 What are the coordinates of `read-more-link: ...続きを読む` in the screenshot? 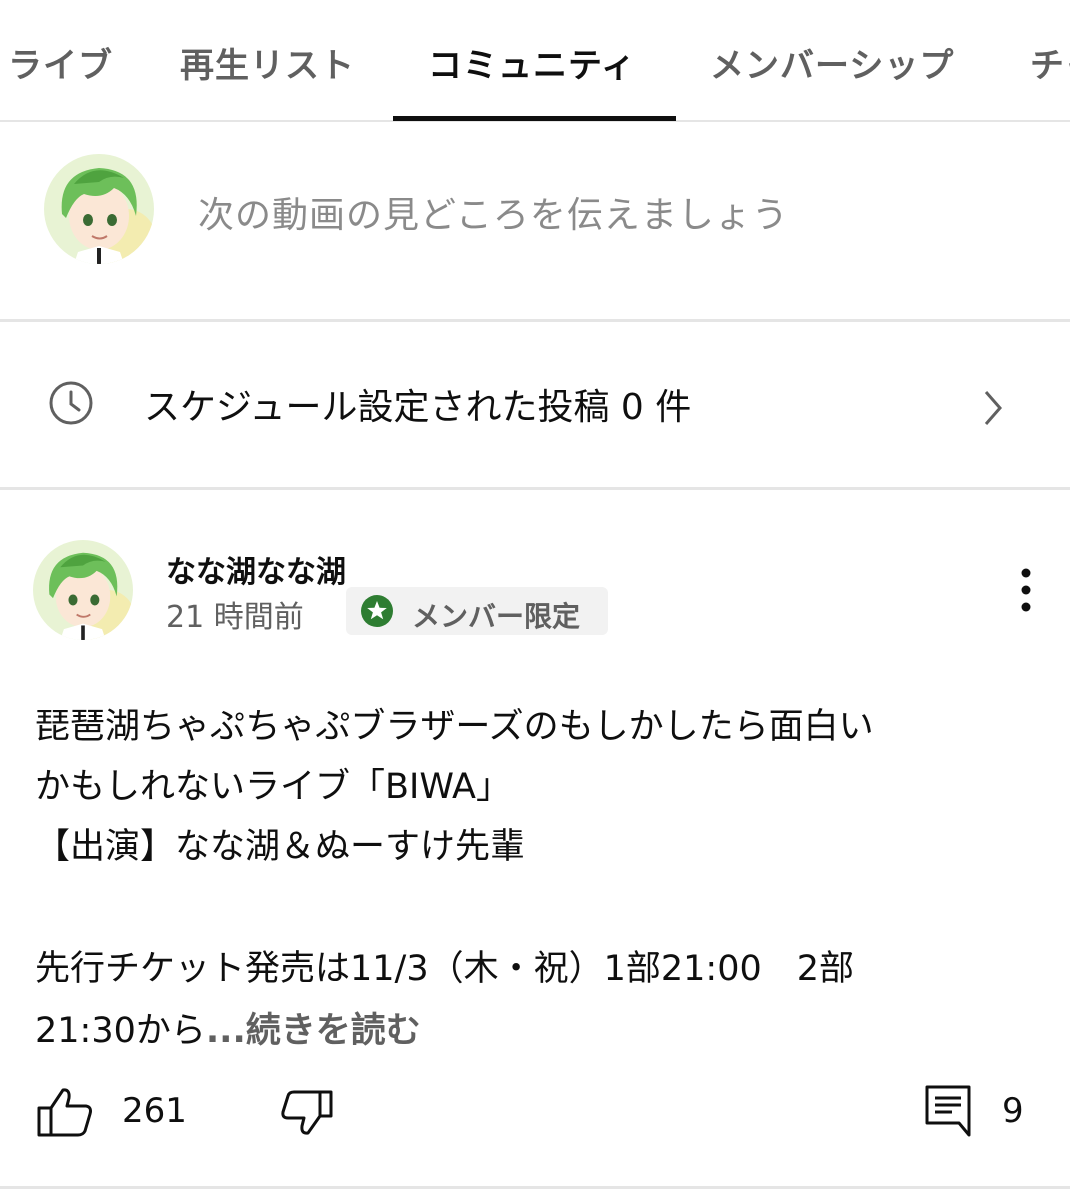 It's located at (313, 1031).